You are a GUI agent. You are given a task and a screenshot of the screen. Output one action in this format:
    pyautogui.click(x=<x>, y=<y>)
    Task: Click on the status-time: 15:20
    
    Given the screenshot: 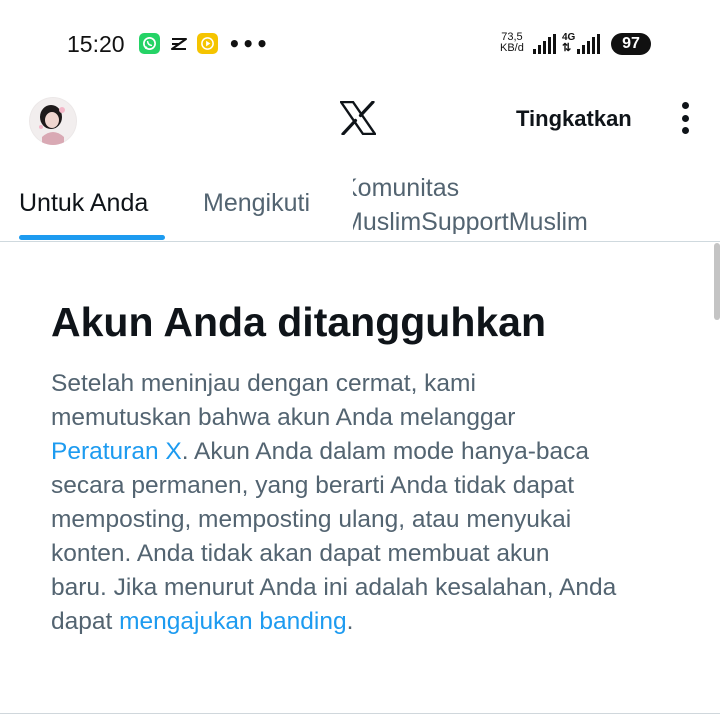 What is the action you would take?
    pyautogui.click(x=96, y=44)
    